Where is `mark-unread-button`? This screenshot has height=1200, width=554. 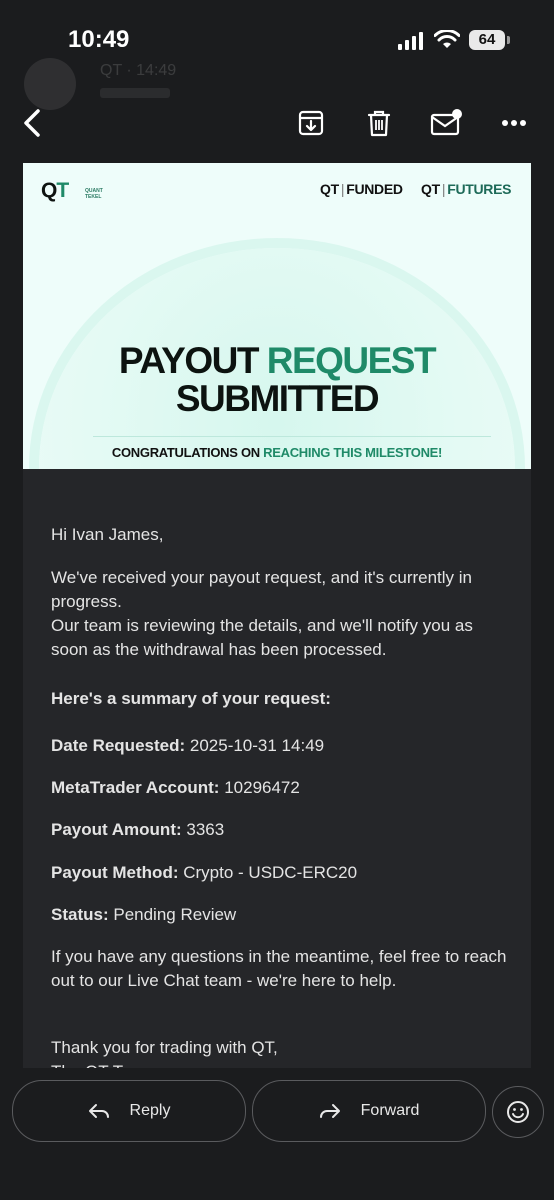 mark-unread-button is located at coordinates (446, 123).